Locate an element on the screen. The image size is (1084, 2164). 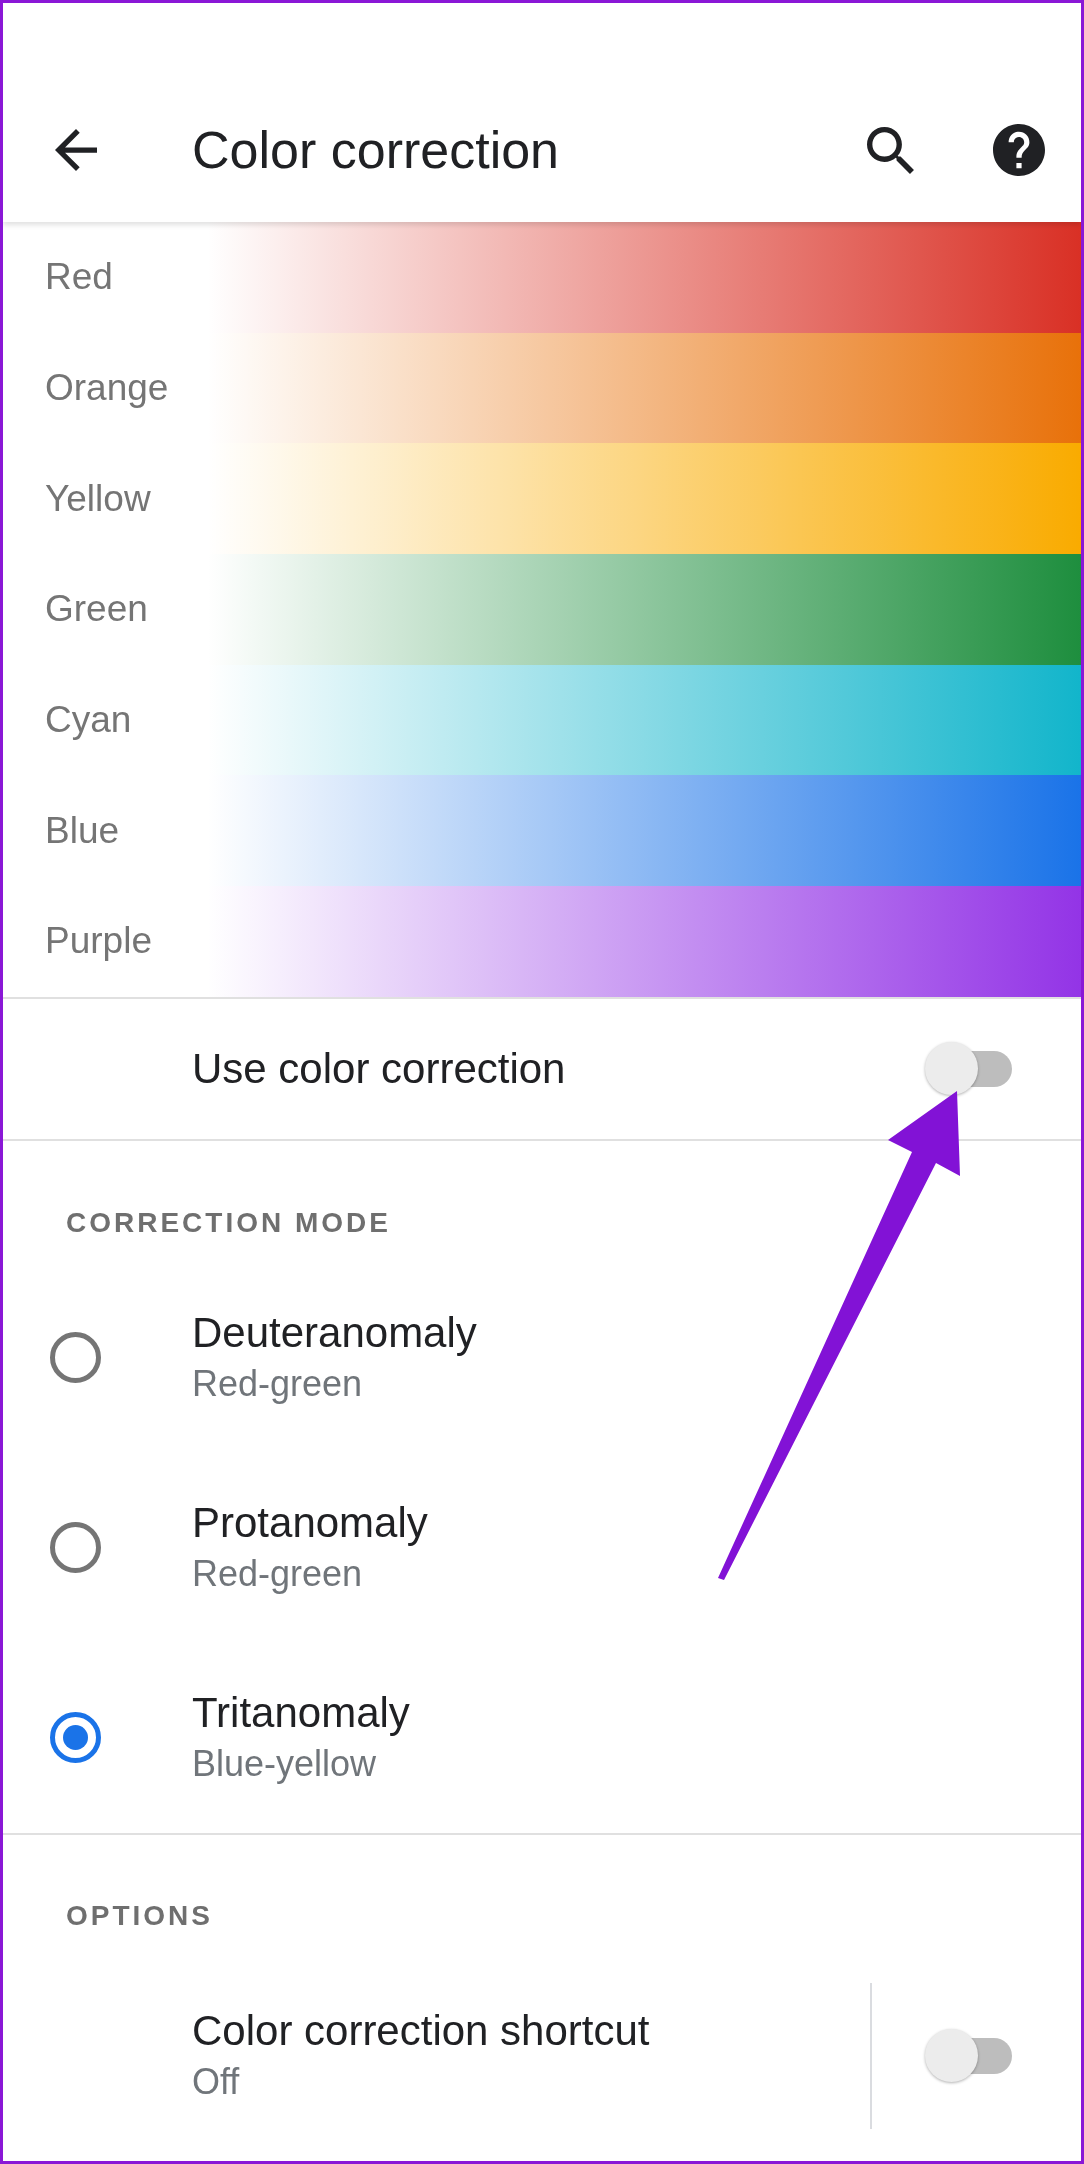
color-name: Blue is located at coordinates (82, 830).